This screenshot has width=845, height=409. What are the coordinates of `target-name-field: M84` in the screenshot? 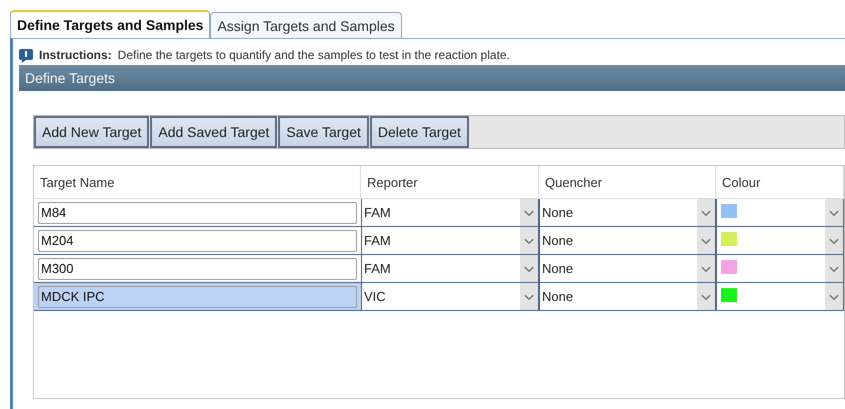 It's located at (197, 213).